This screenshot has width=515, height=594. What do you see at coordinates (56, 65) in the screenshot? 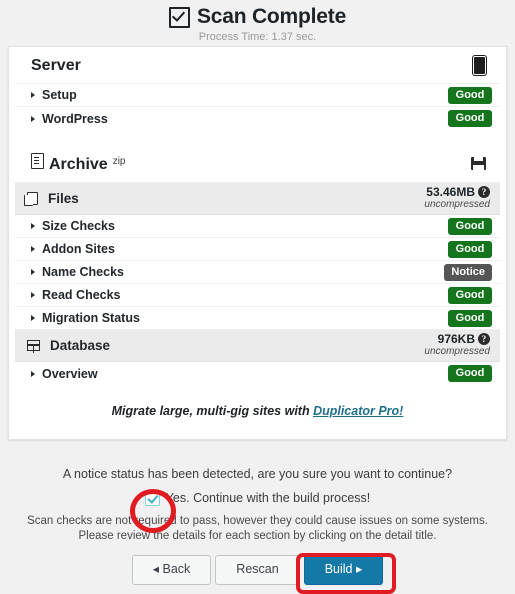
I see `section-title-server-text: Server` at bounding box center [56, 65].